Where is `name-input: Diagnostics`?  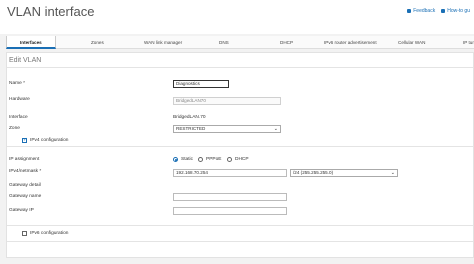
name-input: Diagnostics is located at coordinates (201, 84).